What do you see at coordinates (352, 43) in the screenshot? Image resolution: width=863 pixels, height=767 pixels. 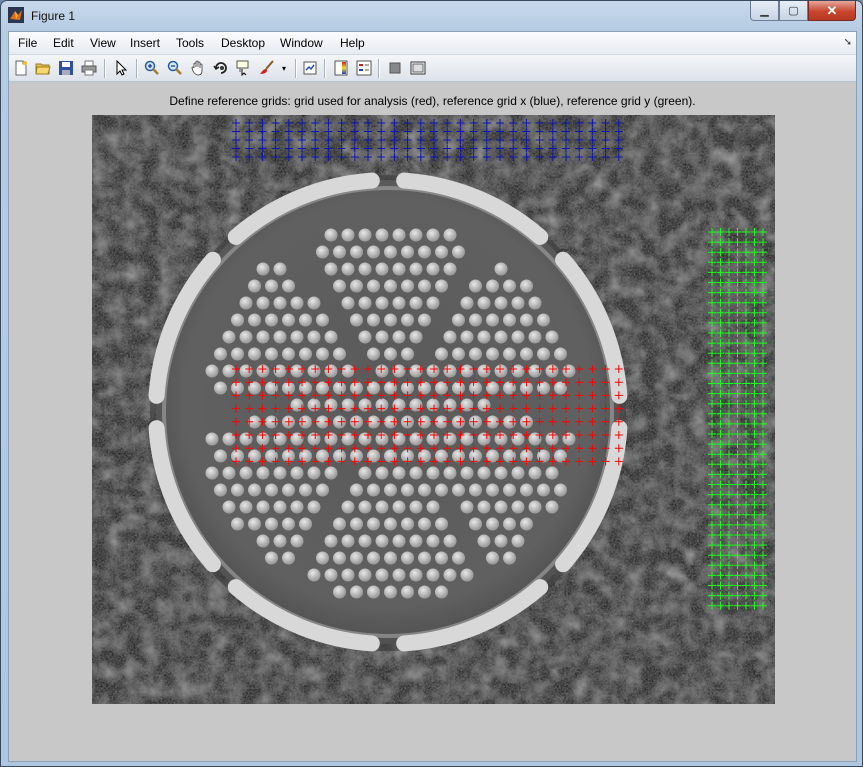 I see `menu-help: Help` at bounding box center [352, 43].